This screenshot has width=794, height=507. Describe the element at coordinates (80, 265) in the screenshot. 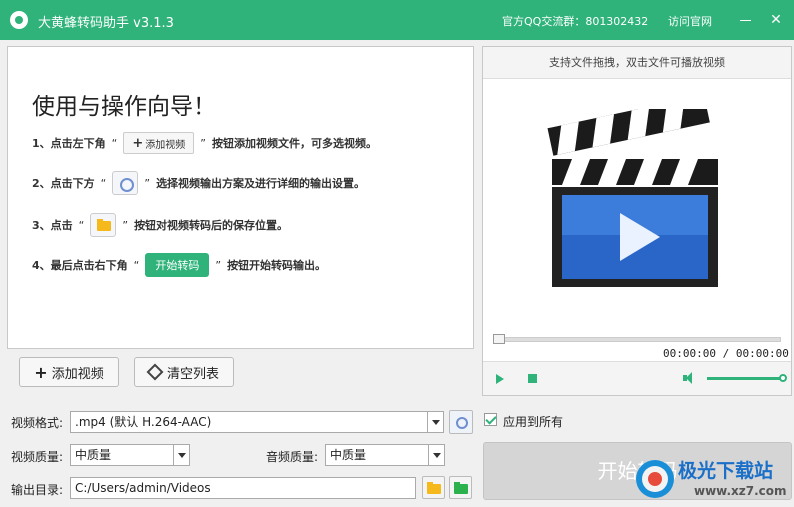

I see `step-text: 4、最后点击右下角` at that location.